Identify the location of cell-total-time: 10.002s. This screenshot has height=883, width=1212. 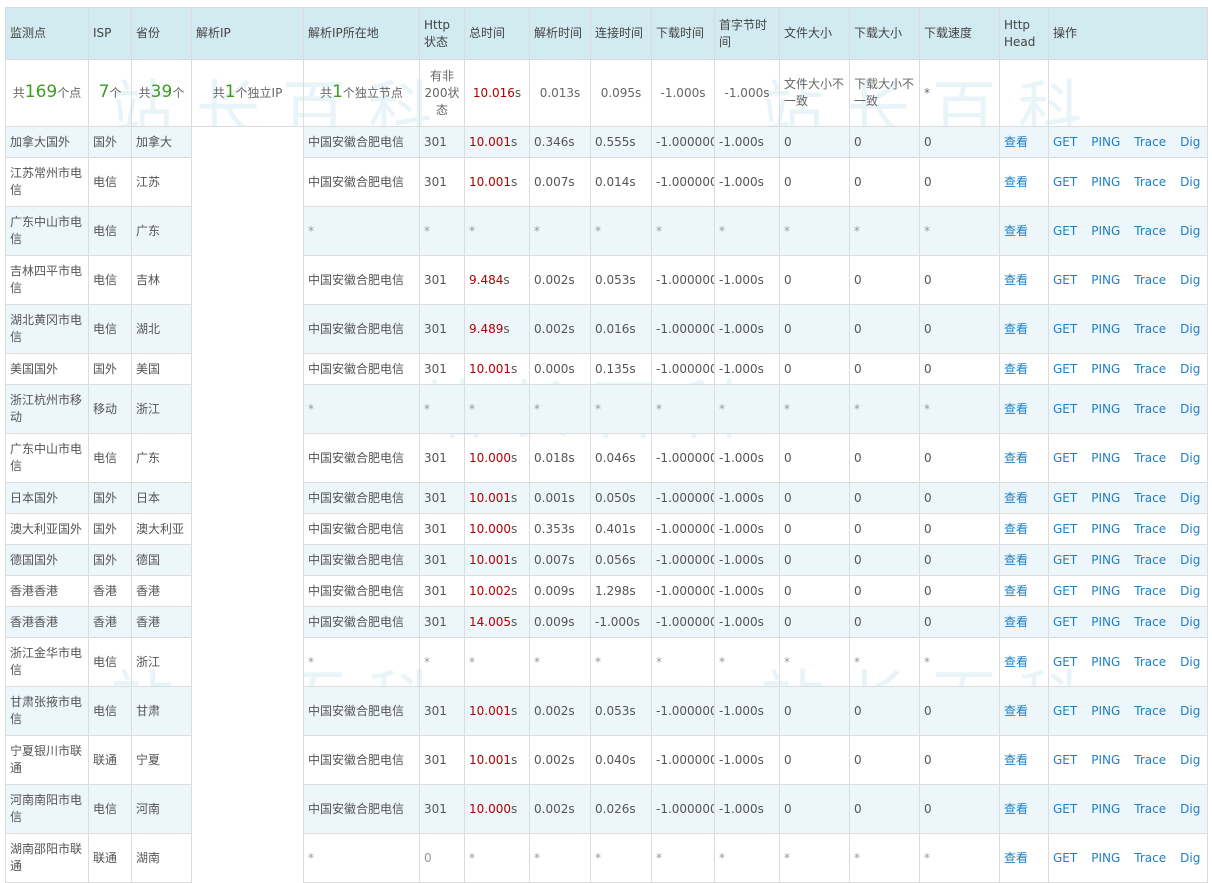
(497, 591).